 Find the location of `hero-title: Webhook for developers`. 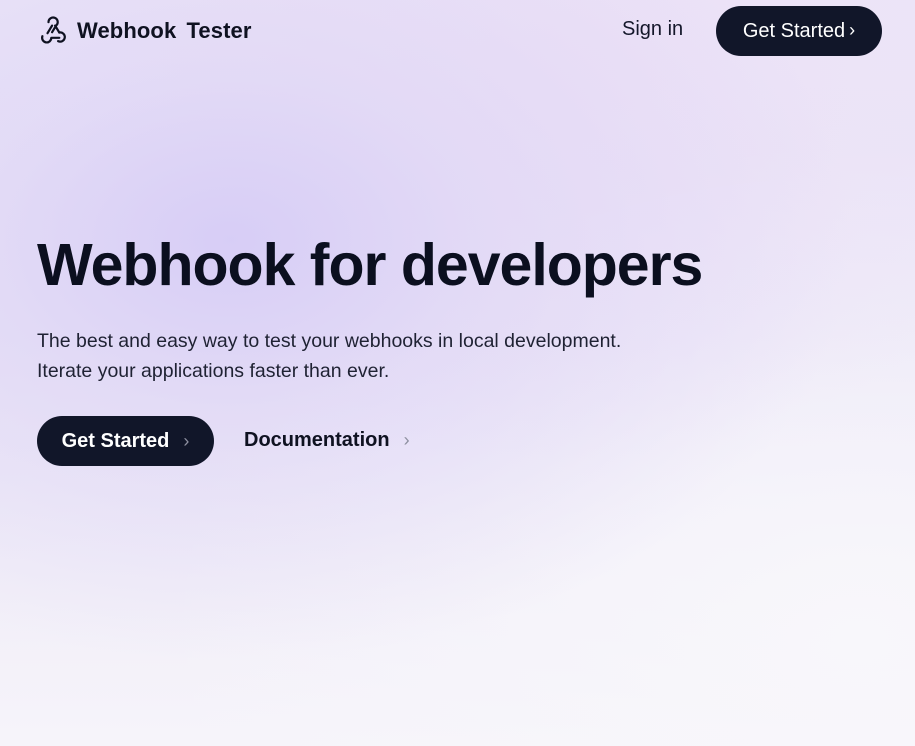

hero-title: Webhook for developers is located at coordinates (370, 265).